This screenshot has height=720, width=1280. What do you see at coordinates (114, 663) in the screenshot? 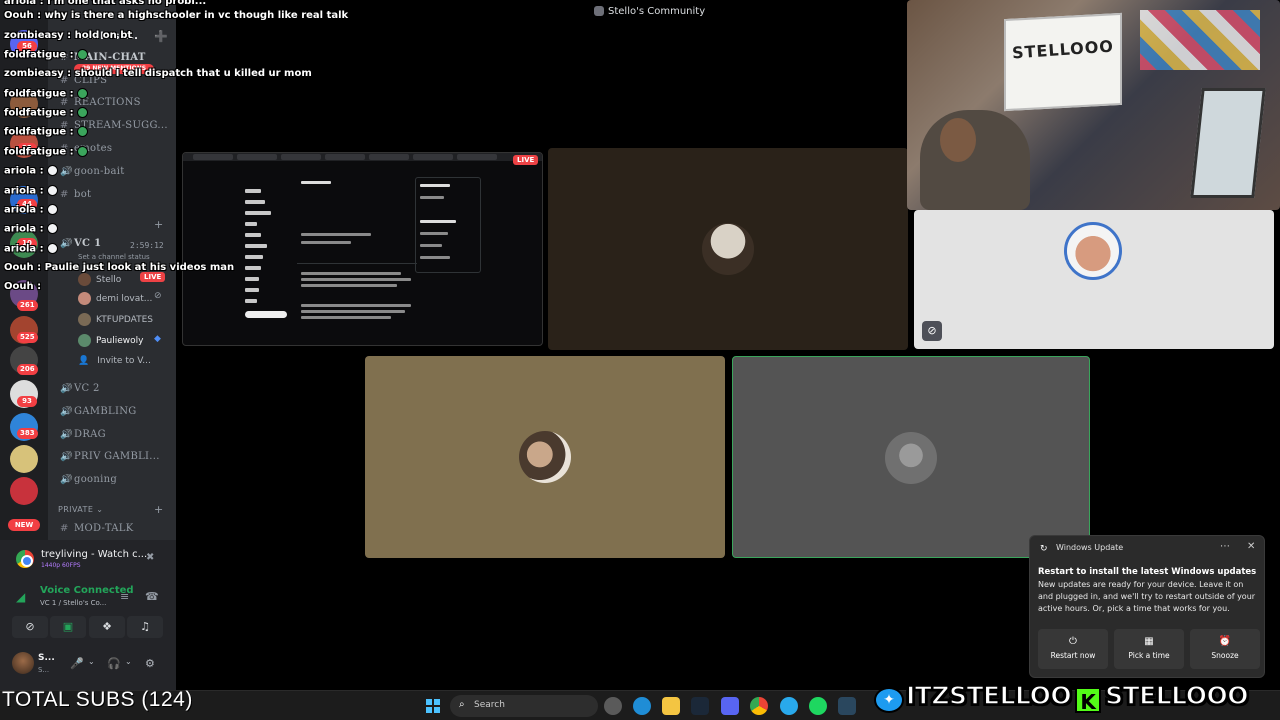
I see `headphones-icon: 🎧` at bounding box center [114, 663].